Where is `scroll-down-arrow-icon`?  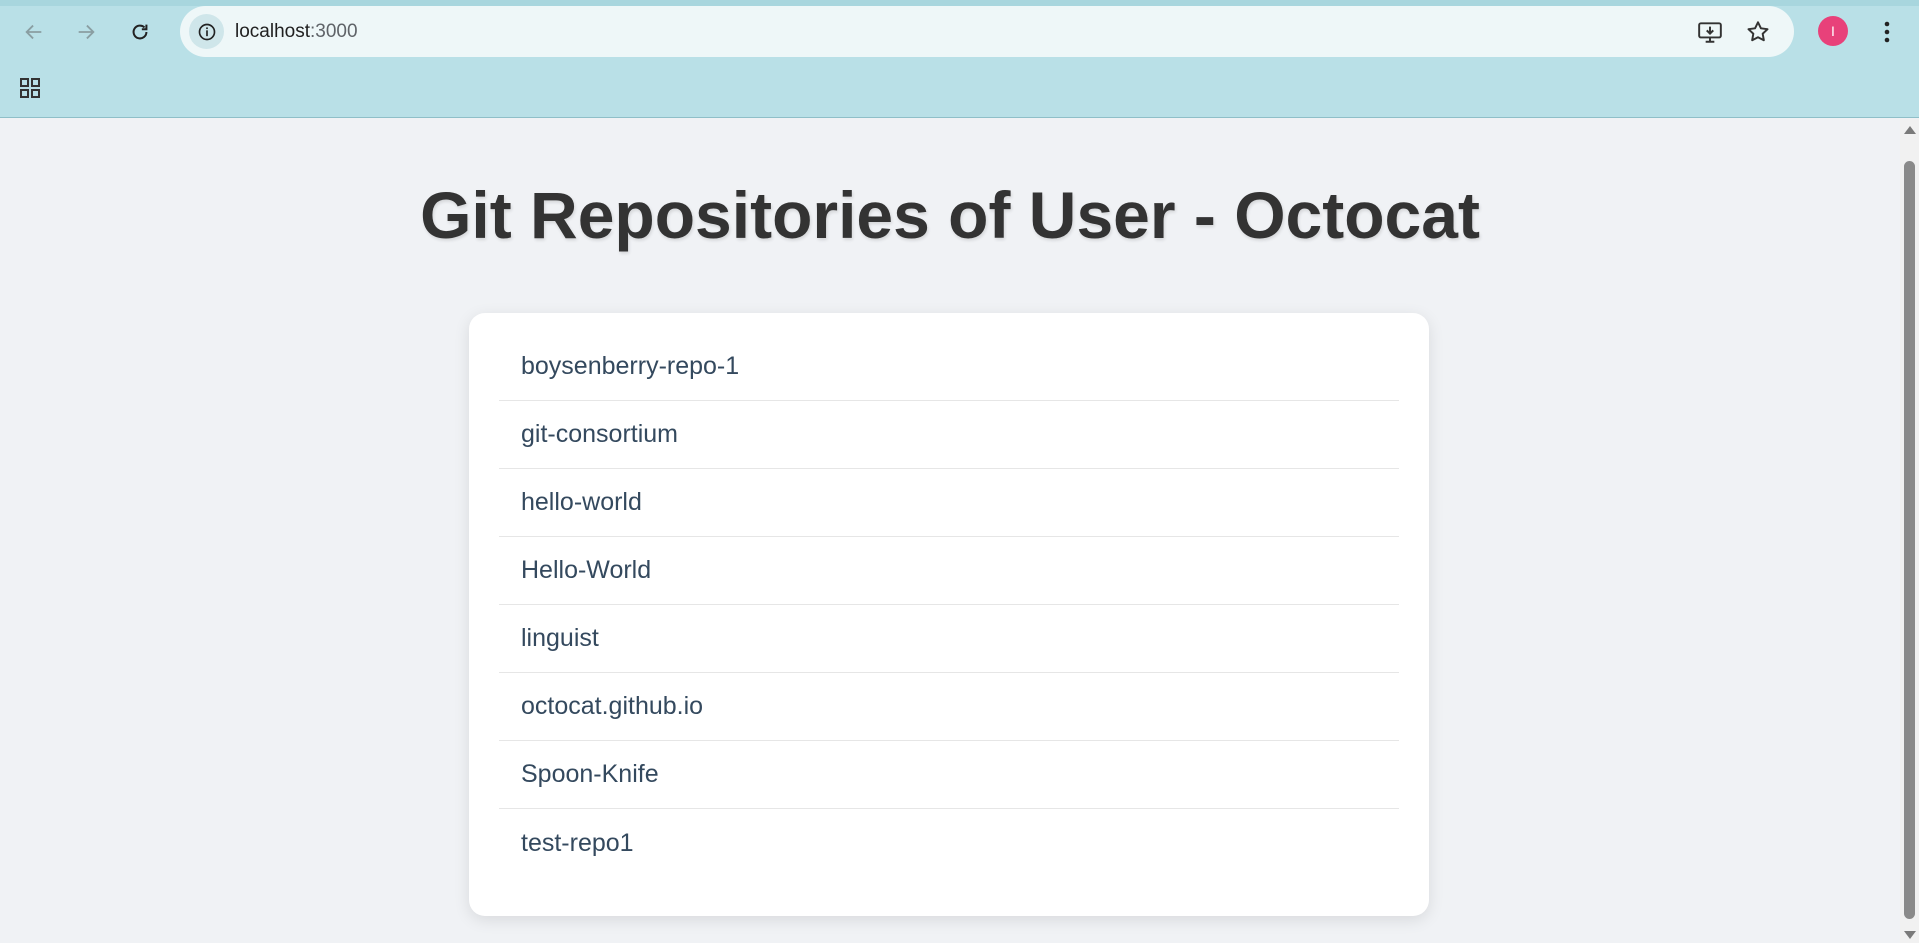
scroll-down-arrow-icon is located at coordinates (1910, 935).